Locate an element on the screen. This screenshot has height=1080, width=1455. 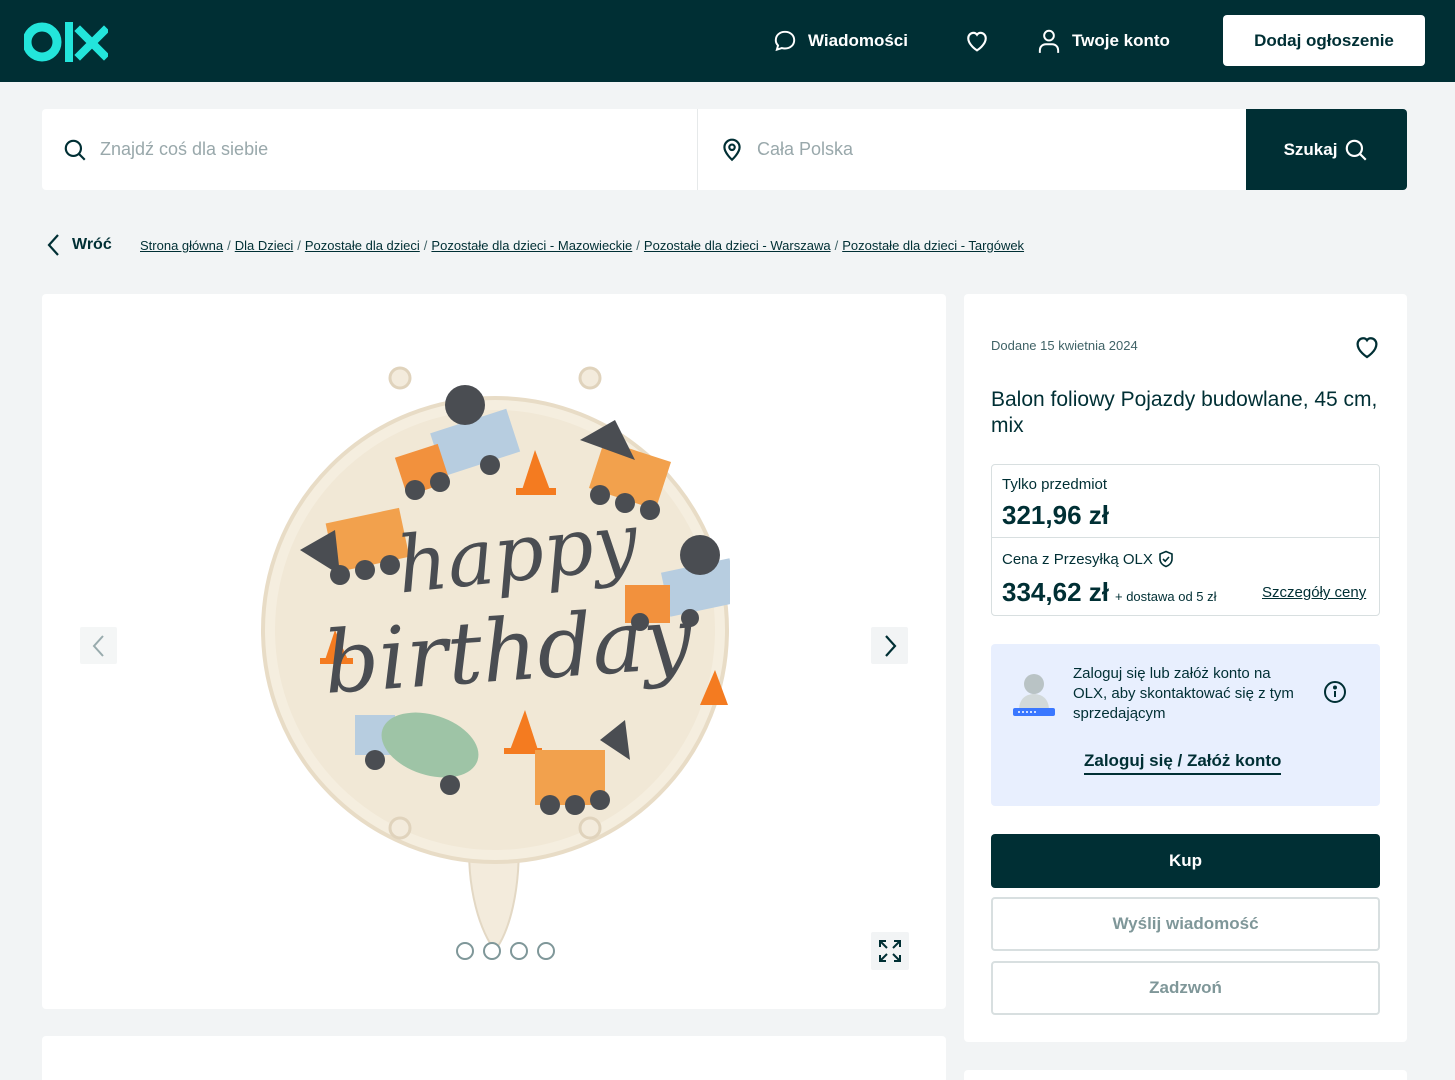
next-image-button is located at coordinates (889, 645).